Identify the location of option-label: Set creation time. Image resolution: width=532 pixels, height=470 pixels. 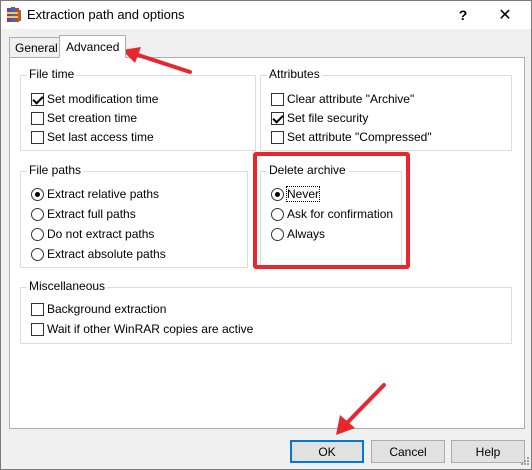
(92, 118).